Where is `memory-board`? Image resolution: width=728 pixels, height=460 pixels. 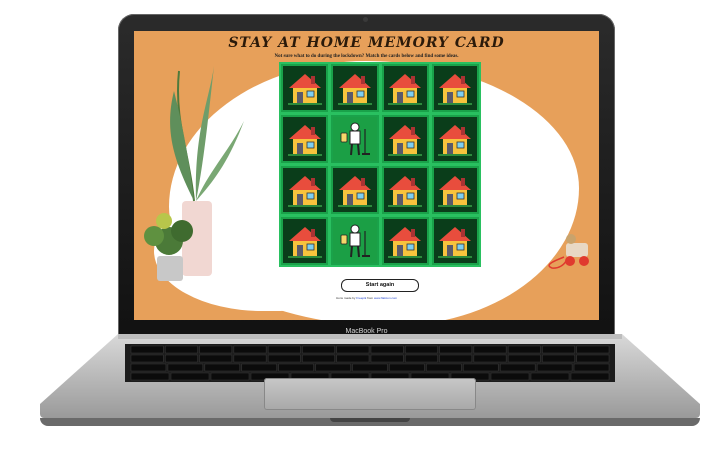 memory-board is located at coordinates (380, 164).